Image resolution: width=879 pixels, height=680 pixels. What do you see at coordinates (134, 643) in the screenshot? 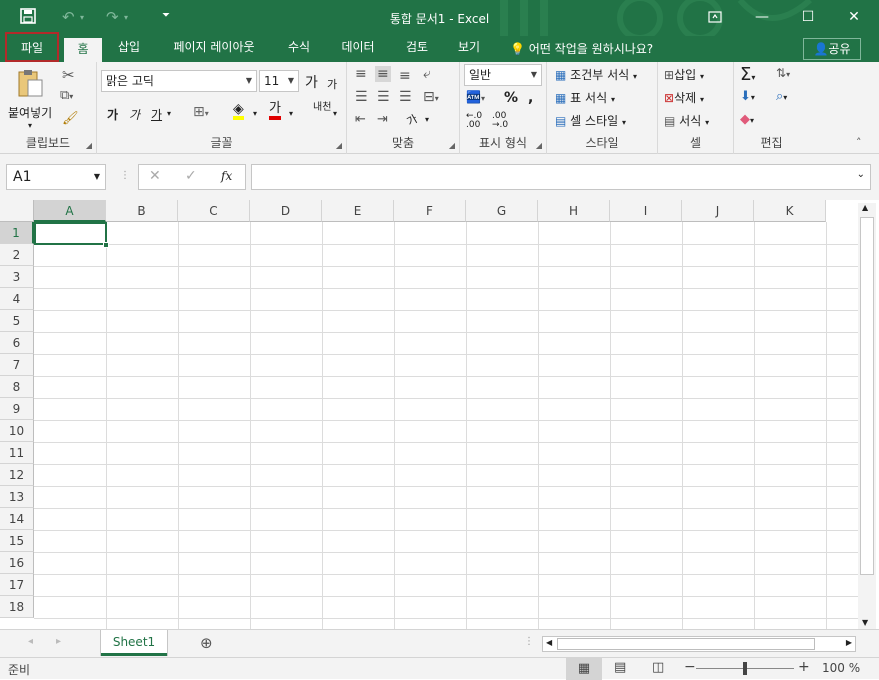
I see `sheet-tab-sheet1: Sheet1` at bounding box center [134, 643].